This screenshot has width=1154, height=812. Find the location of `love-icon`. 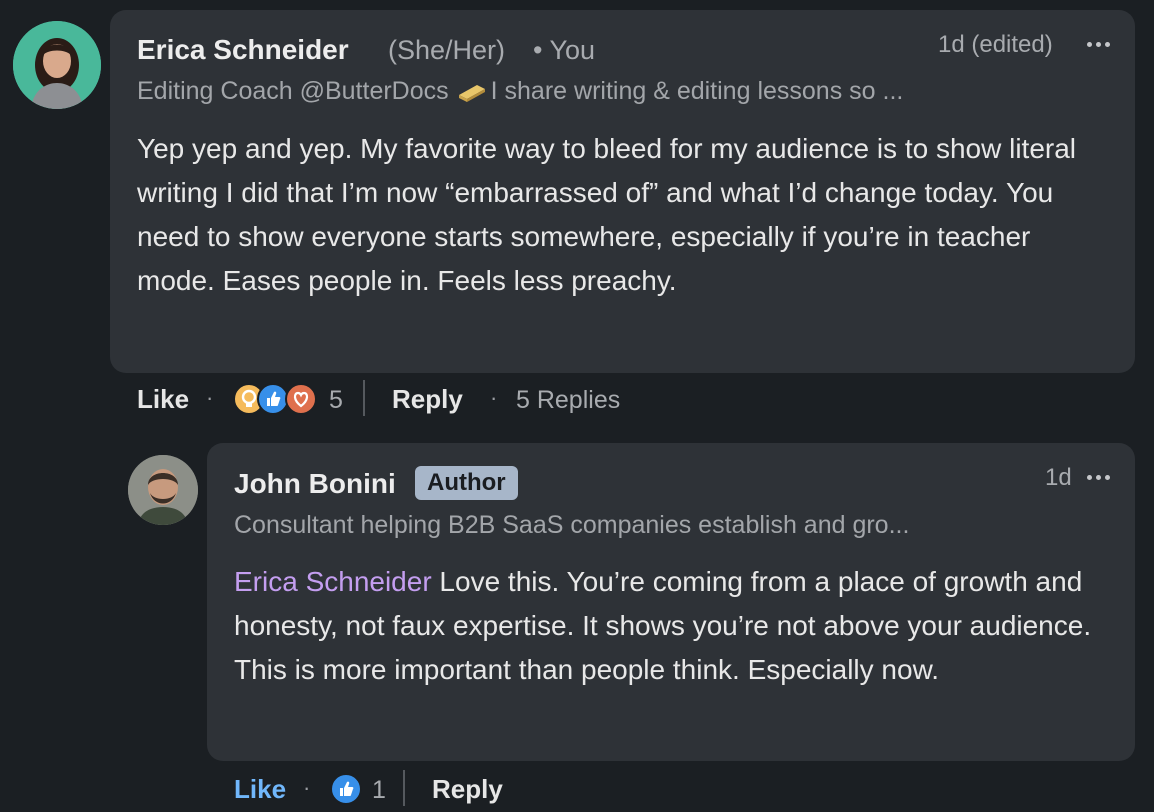

love-icon is located at coordinates (301, 399).